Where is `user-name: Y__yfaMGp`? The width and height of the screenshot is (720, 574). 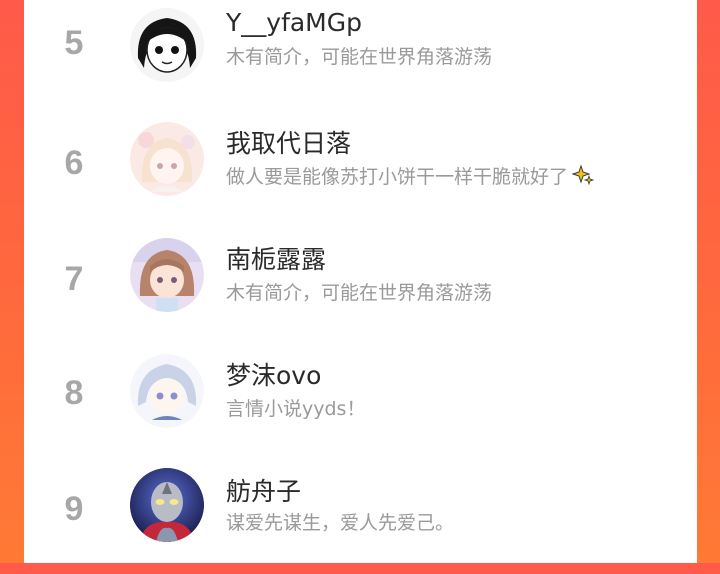 user-name: Y__yfaMGp is located at coordinates (294, 22).